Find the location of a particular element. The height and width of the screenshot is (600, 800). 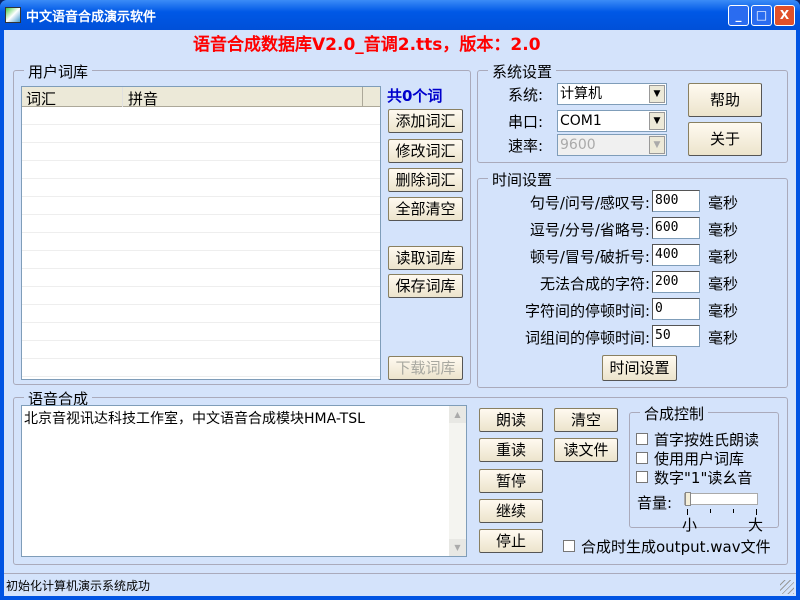

read-file-button: 读文件 is located at coordinates (586, 450).